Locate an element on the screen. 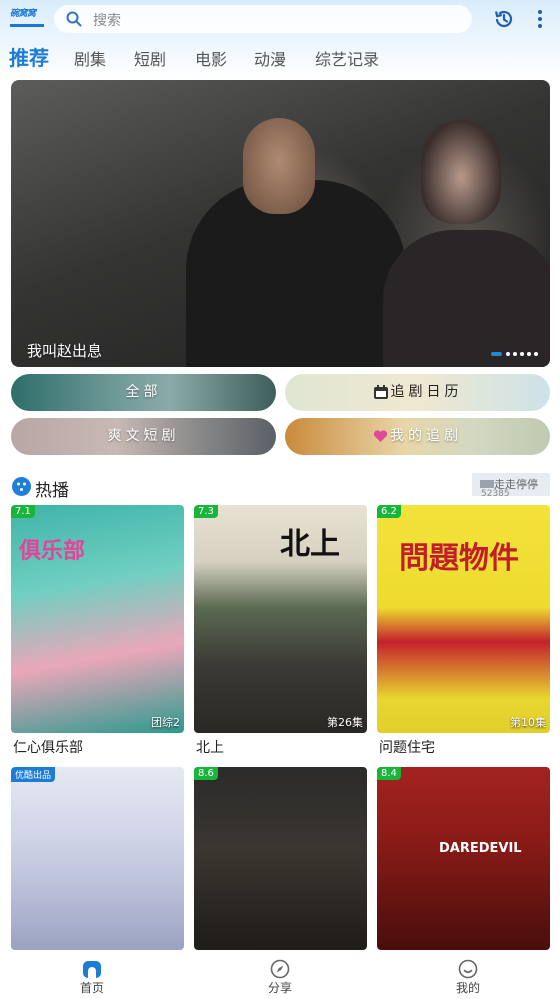 This screenshot has width=560, height=999. video-title: 北上 is located at coordinates (210, 748).